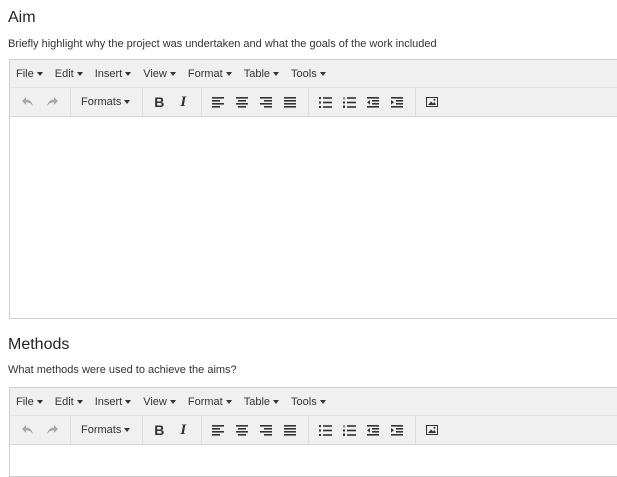 Image resolution: width=617 pixels, height=477 pixels. I want to click on aim-toolbar: Formats B I, so click(313, 102).